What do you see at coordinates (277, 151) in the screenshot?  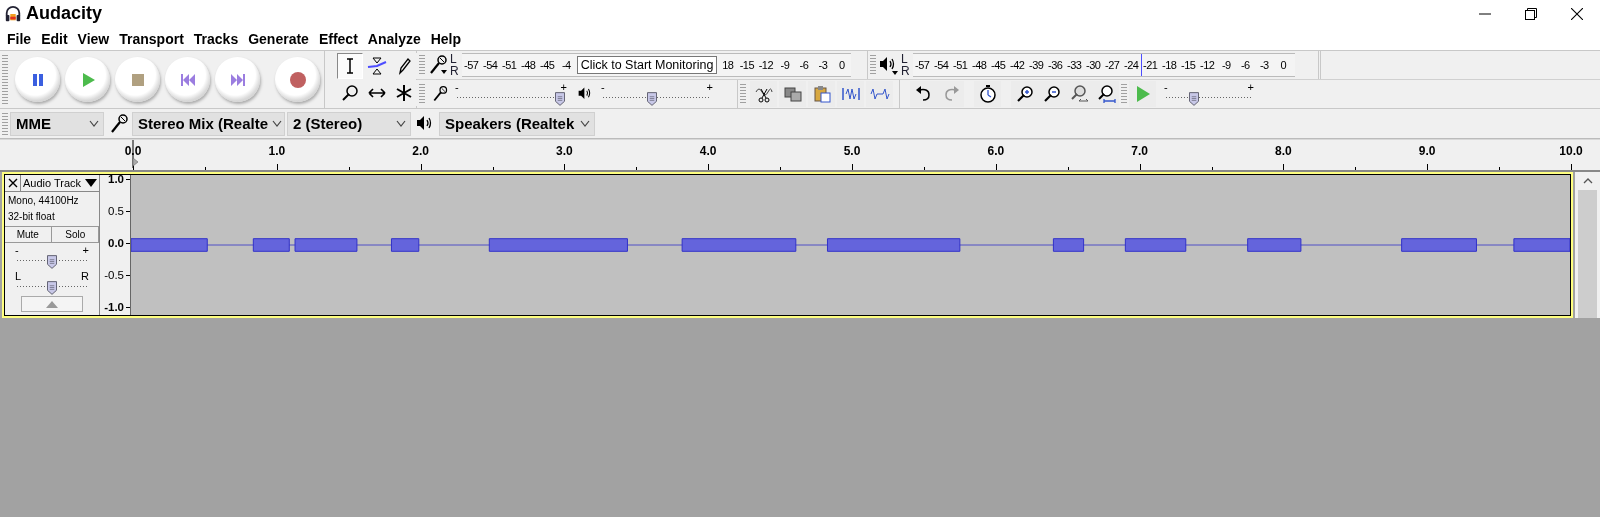 I see `ruler-label: 1.0` at bounding box center [277, 151].